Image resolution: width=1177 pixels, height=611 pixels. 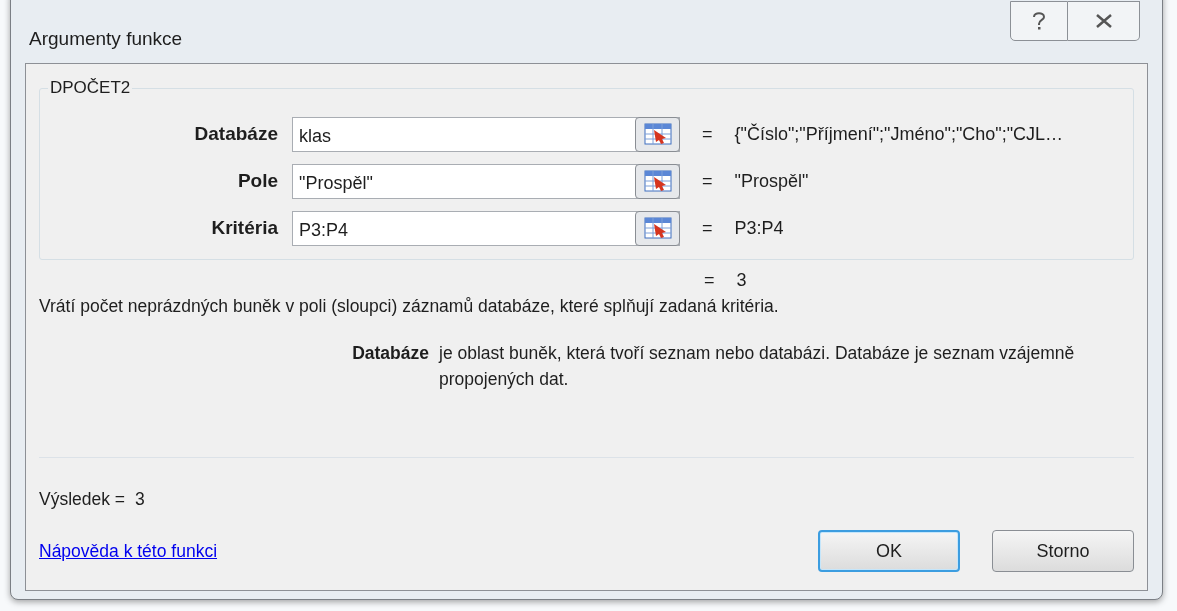 What do you see at coordinates (257, 180) in the screenshot?
I see `argument-label: Pole` at bounding box center [257, 180].